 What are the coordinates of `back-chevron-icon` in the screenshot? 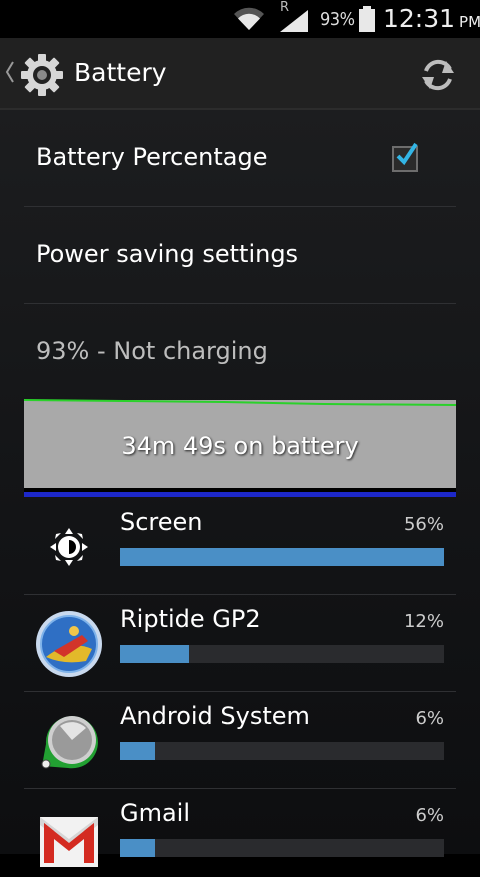 It's located at (10, 74).